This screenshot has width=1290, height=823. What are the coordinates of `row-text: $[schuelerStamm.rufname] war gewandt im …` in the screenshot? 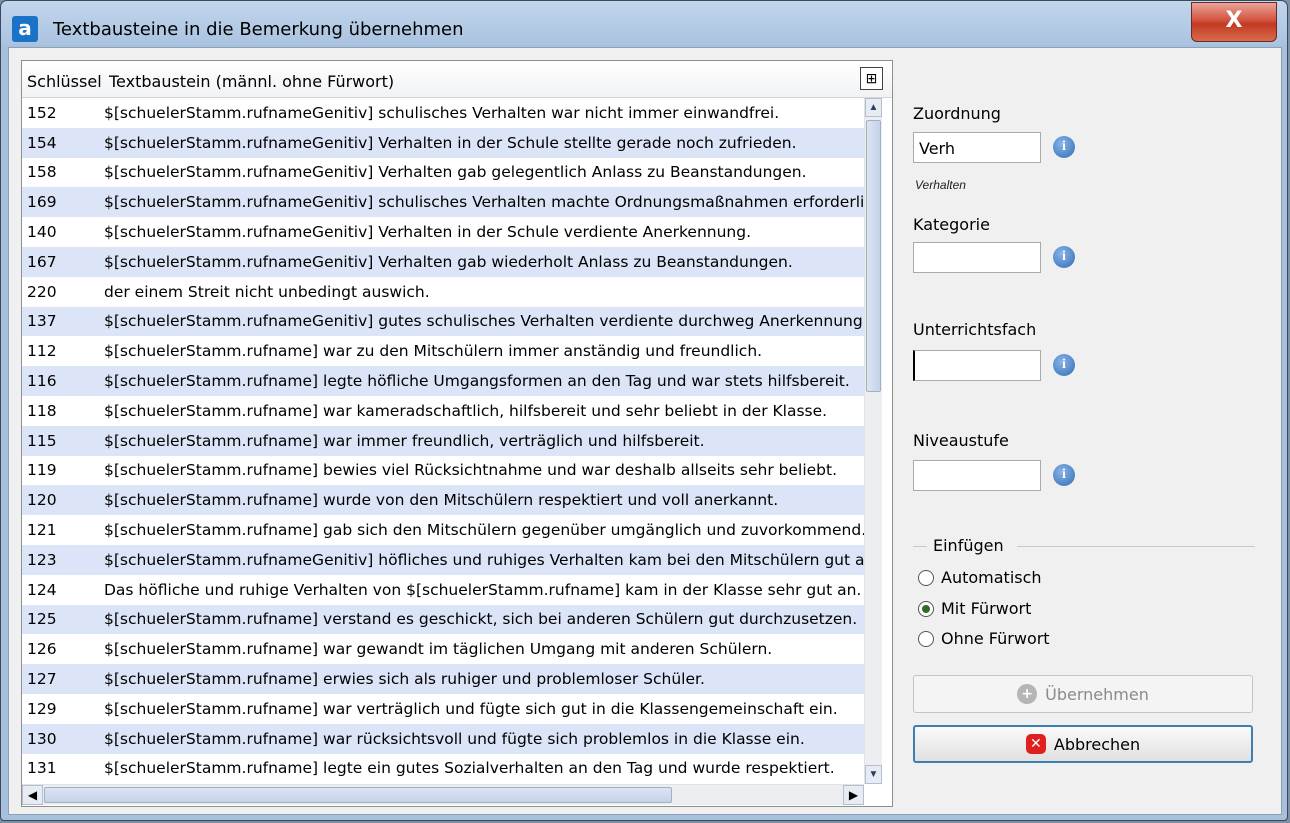 It's located at (438, 649).